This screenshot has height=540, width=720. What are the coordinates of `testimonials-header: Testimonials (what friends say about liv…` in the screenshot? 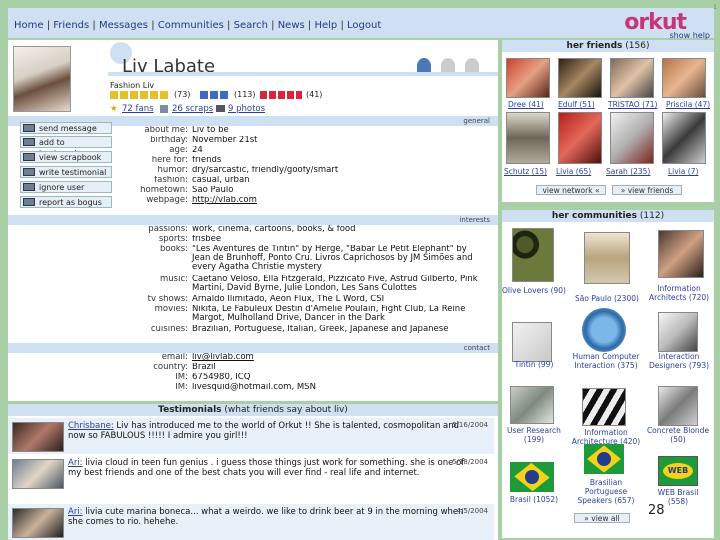 It's located at (253, 410).